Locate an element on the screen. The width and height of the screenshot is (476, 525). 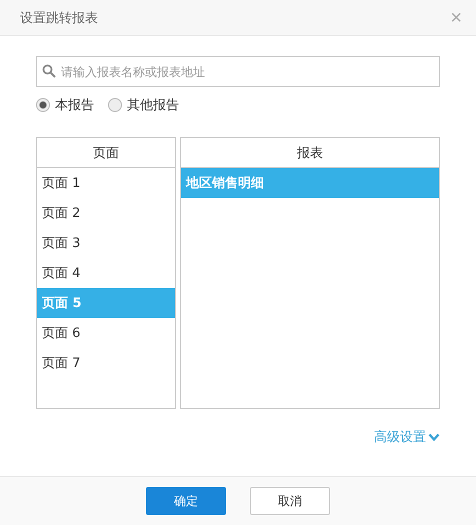
list-item: 页面 3 is located at coordinates (106, 243).